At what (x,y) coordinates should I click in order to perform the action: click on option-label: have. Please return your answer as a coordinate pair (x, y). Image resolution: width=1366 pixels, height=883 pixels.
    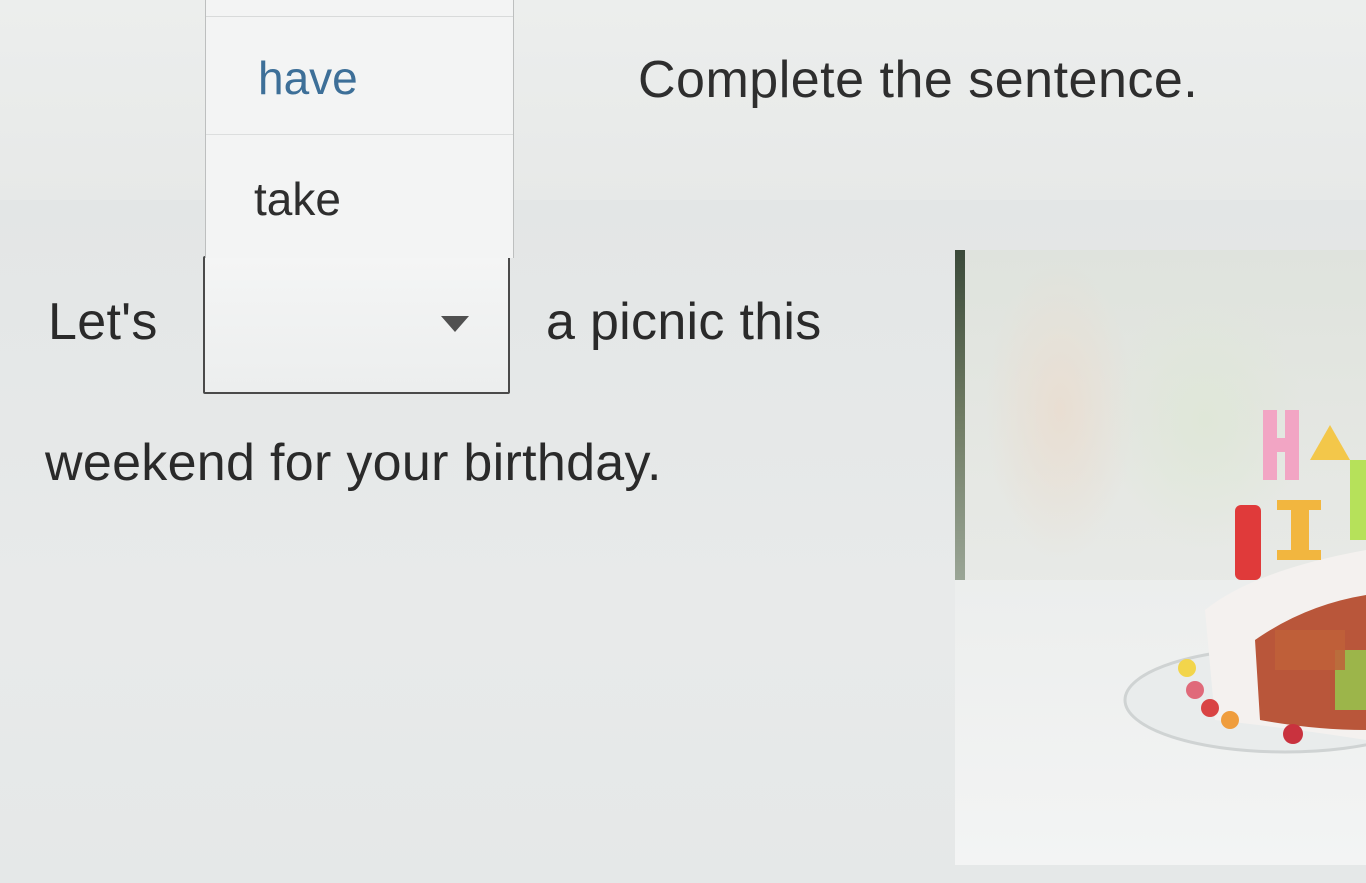
    Looking at the image, I should click on (308, 78).